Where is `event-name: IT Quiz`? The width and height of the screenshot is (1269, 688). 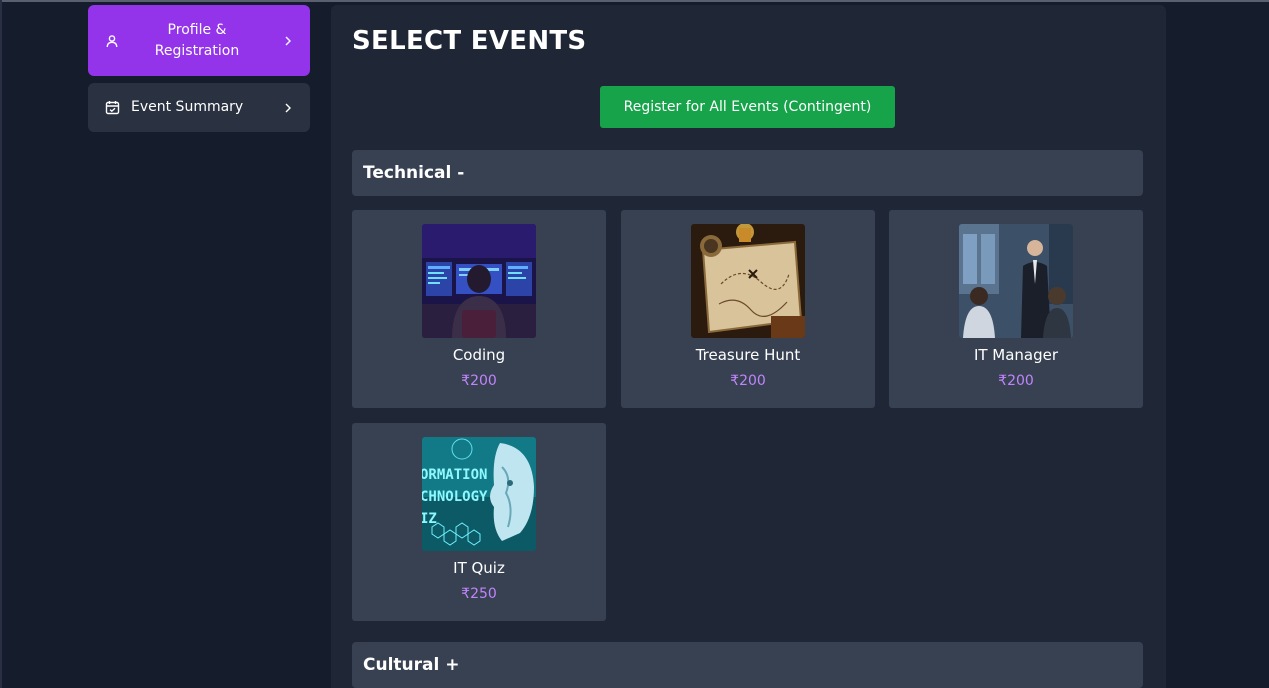
event-name: IT Quiz is located at coordinates (479, 568).